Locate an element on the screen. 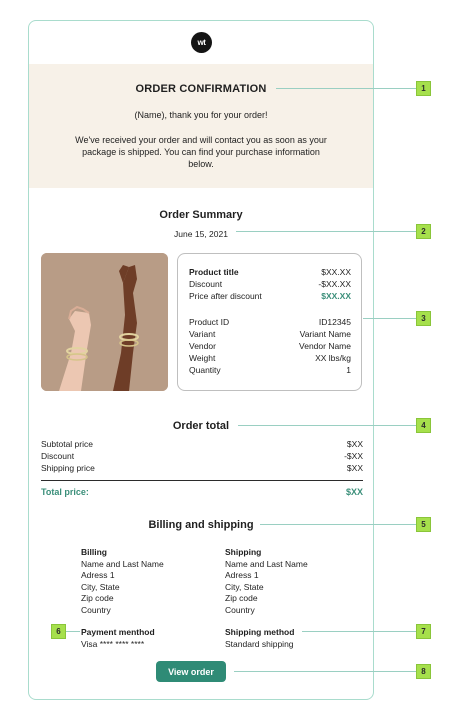  payment-method-heading: Payment menthod is located at coordinates (118, 632).